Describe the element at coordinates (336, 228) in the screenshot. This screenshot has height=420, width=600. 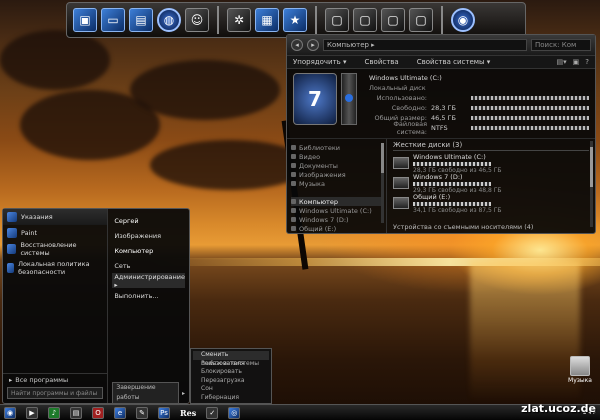
I see `nav-item-drive-e: Общий (E:)` at that location.